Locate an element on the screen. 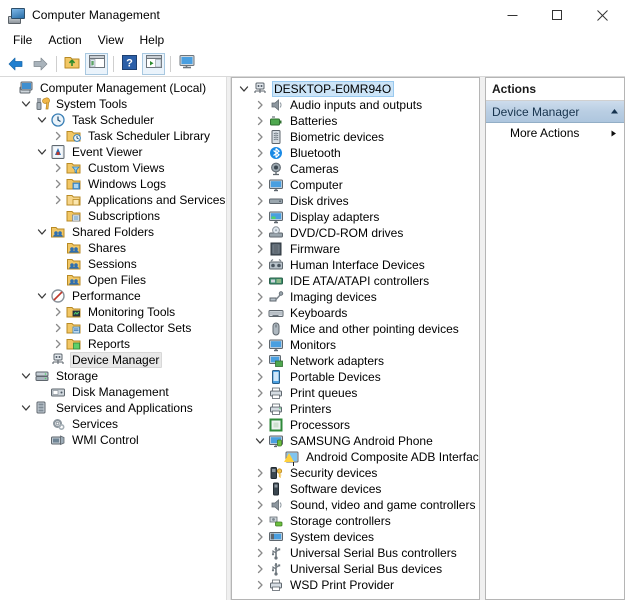 Image resolution: width=625 pixels, height=600 pixels. tree-item-dvd-cd-rom-drives: DVD/CD-ROM drives is located at coordinates (355, 233).